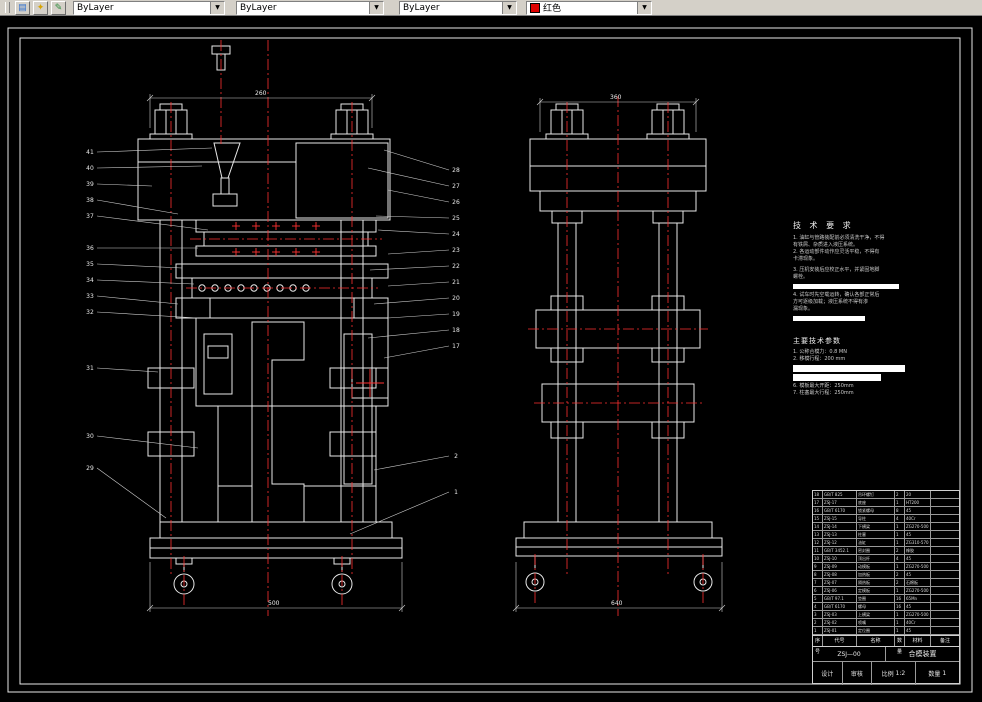  I want to click on bom-cell-mat: 石棉板, so click(918, 583).